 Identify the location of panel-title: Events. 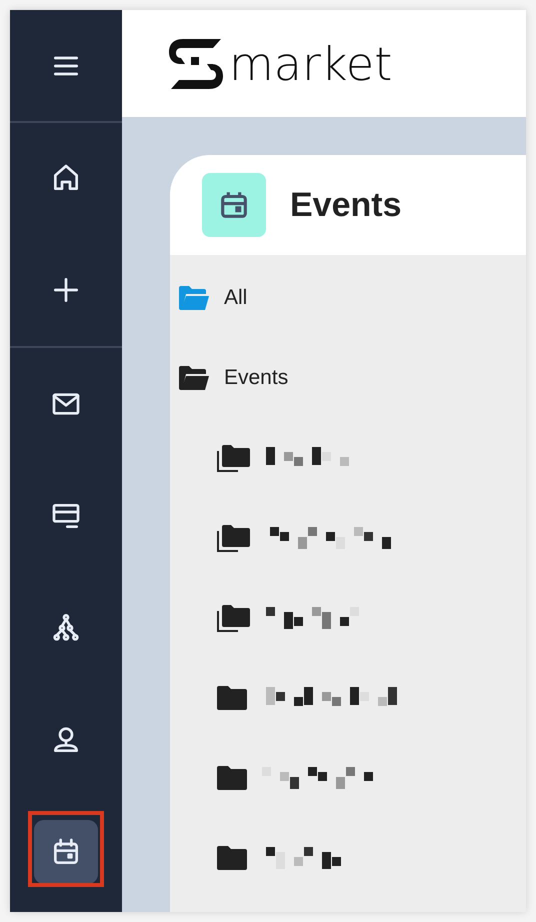
(346, 205).